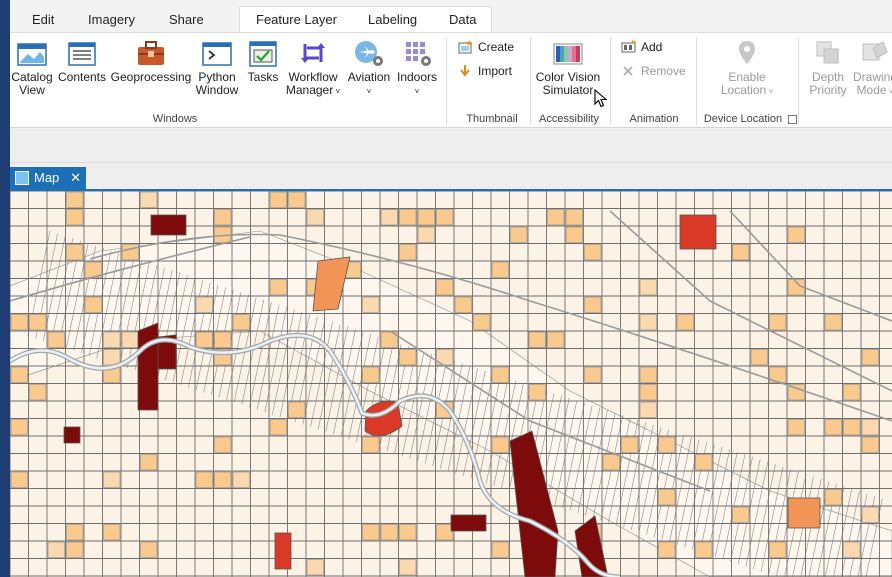 The height and width of the screenshot is (577, 892). I want to click on workflow-icon, so click(313, 53).